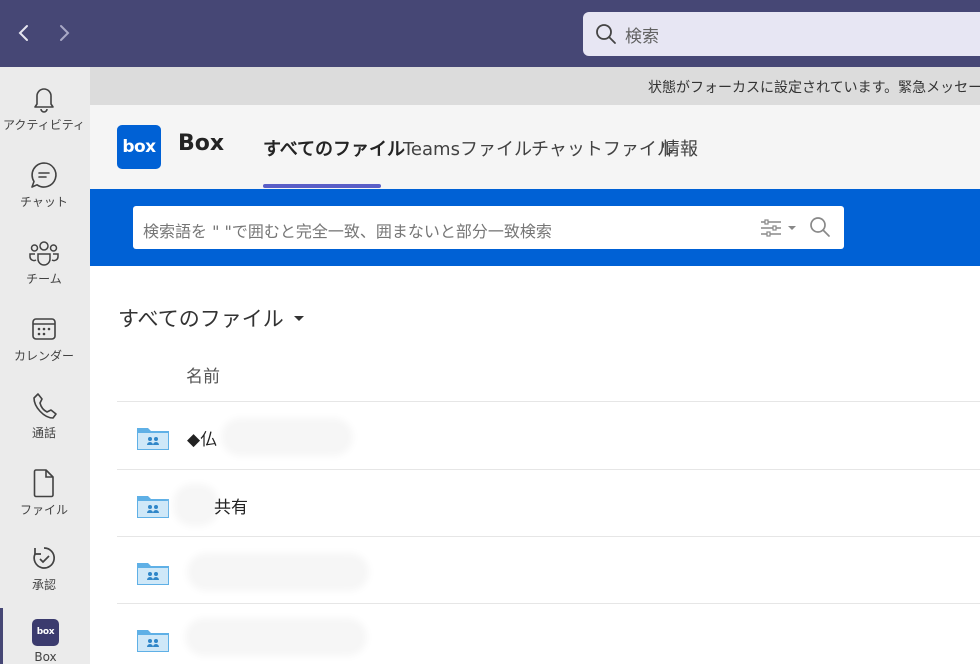 This screenshot has height=664, width=980. Describe the element at coordinates (43, 433) in the screenshot. I see `rail-label: 通話` at that location.